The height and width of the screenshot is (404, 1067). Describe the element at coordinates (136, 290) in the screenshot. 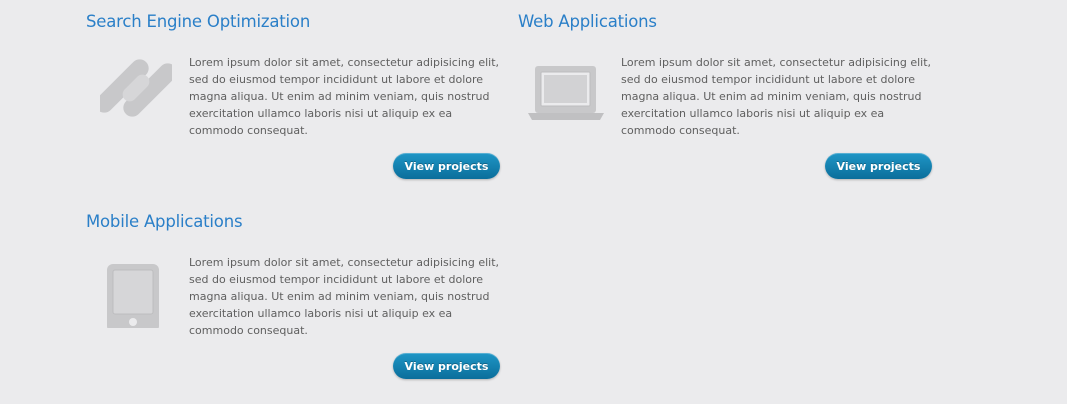

I see `tablet-icon` at that location.